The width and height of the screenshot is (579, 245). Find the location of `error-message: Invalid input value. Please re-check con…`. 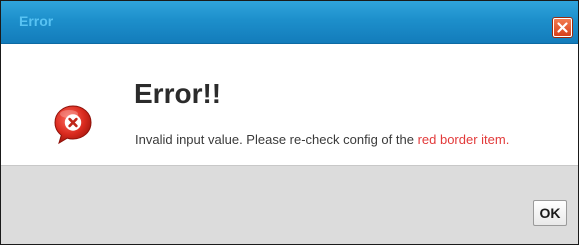

error-message: Invalid input value. Please re-check con… is located at coordinates (345, 140).